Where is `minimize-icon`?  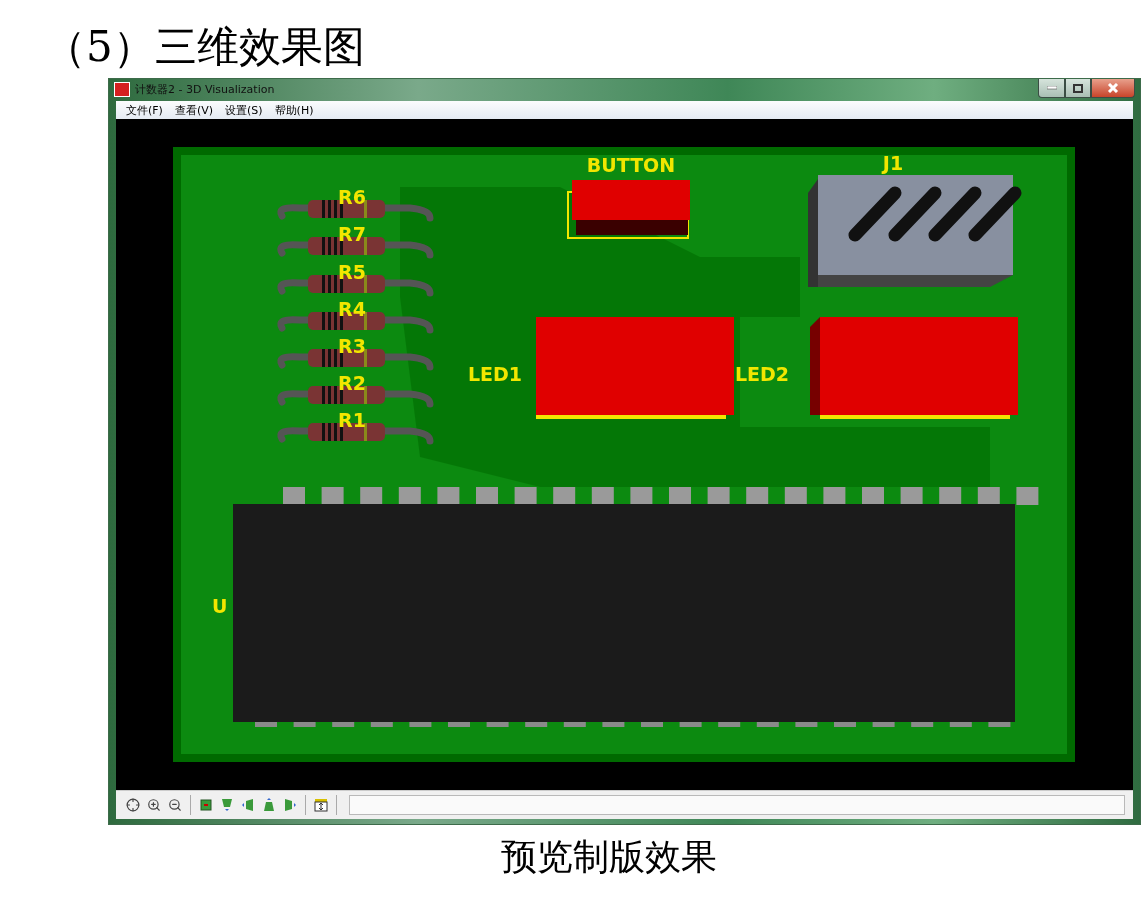 minimize-icon is located at coordinates (1051, 88).